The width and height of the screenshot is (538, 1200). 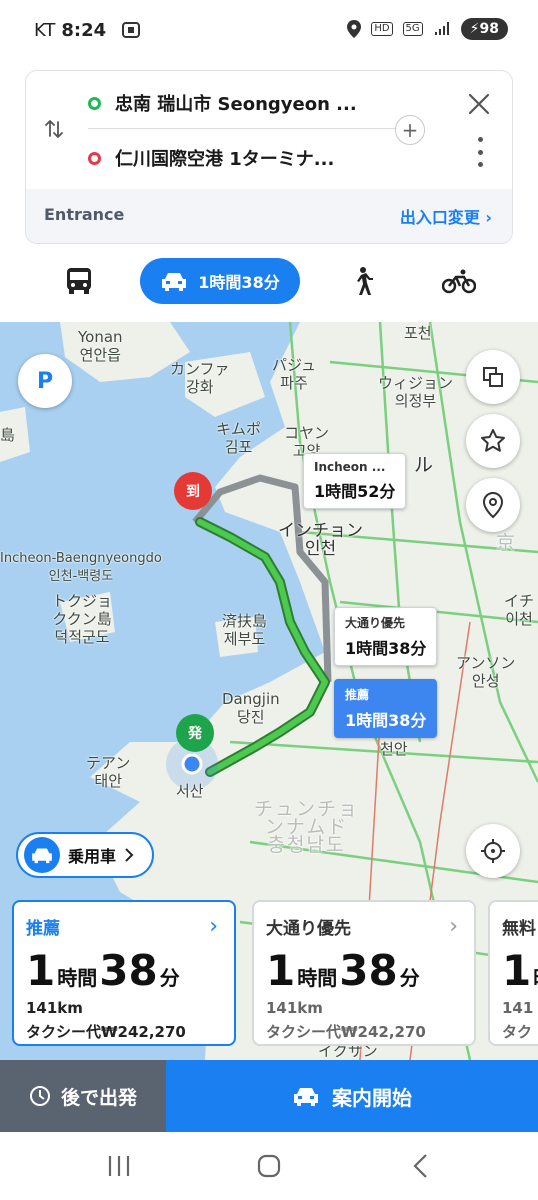 I want to click on entrance-change-link: 出入口変更 ›, so click(x=446, y=216).